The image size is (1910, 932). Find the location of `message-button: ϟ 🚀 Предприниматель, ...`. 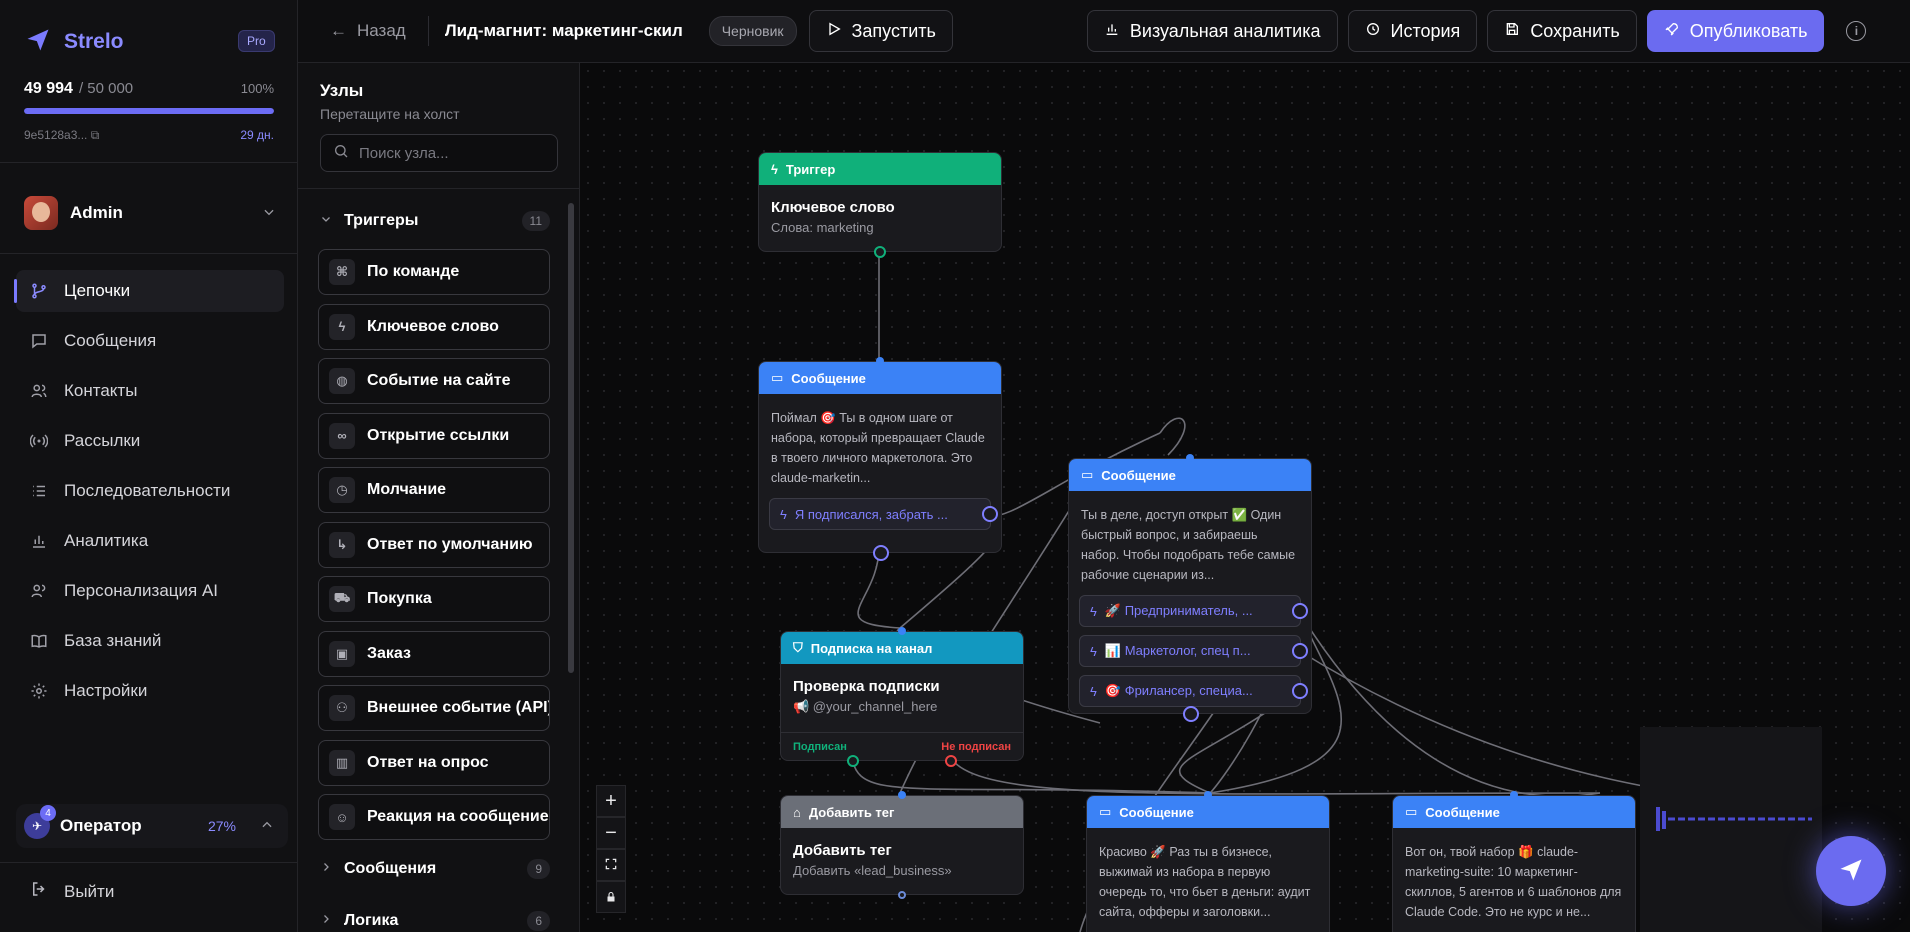

message-button: ϟ 🚀 Предприниматель, ... is located at coordinates (1190, 611).